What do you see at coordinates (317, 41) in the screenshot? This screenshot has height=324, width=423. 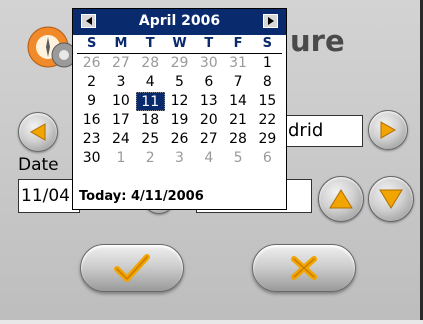 I see `page-title: ure` at bounding box center [317, 41].